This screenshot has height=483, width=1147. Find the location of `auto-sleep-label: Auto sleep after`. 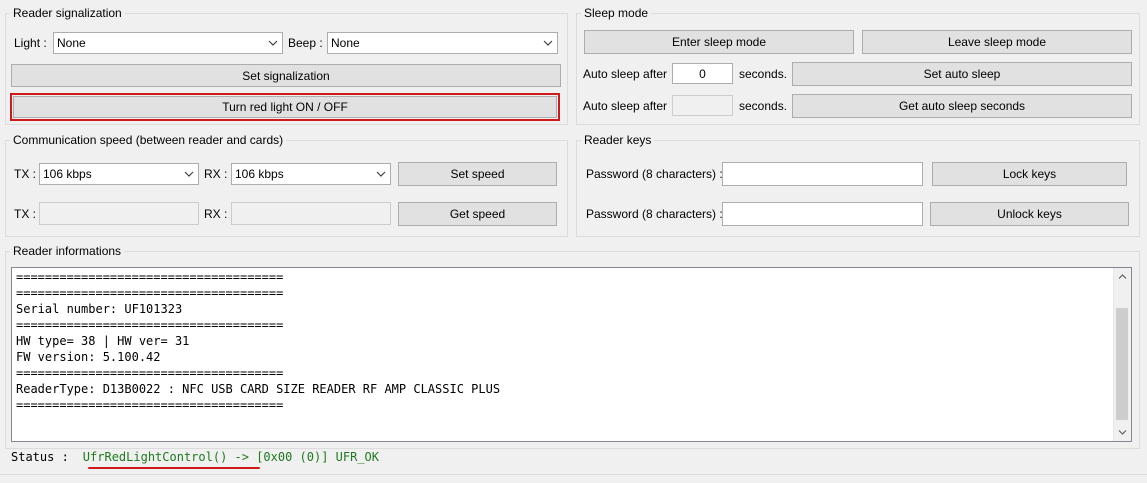

auto-sleep-label: Auto sleep after is located at coordinates (625, 74).